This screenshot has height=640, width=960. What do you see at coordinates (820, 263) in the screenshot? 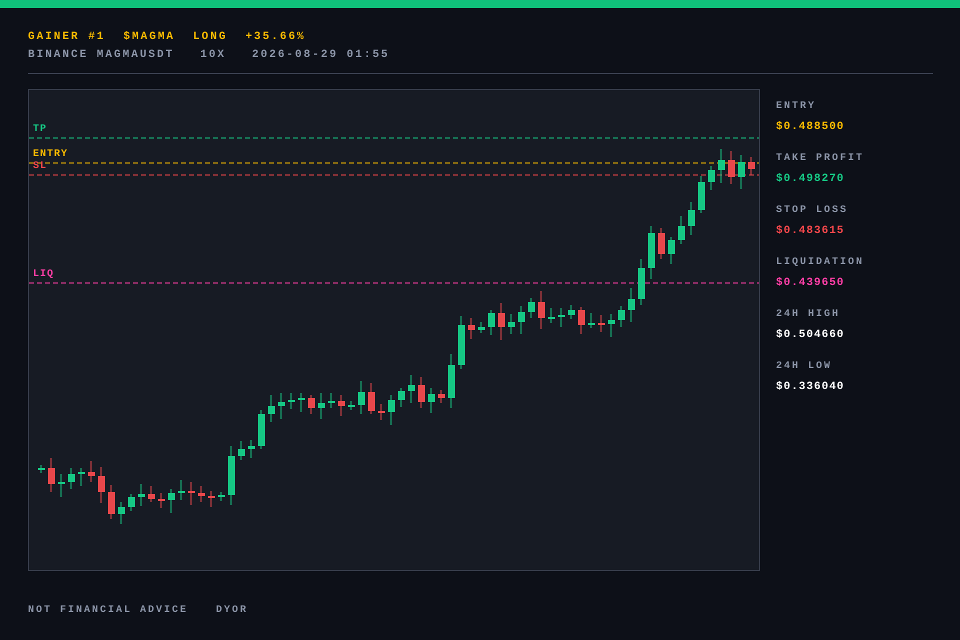
I see `stat-label: LIQUIDATION` at bounding box center [820, 263].